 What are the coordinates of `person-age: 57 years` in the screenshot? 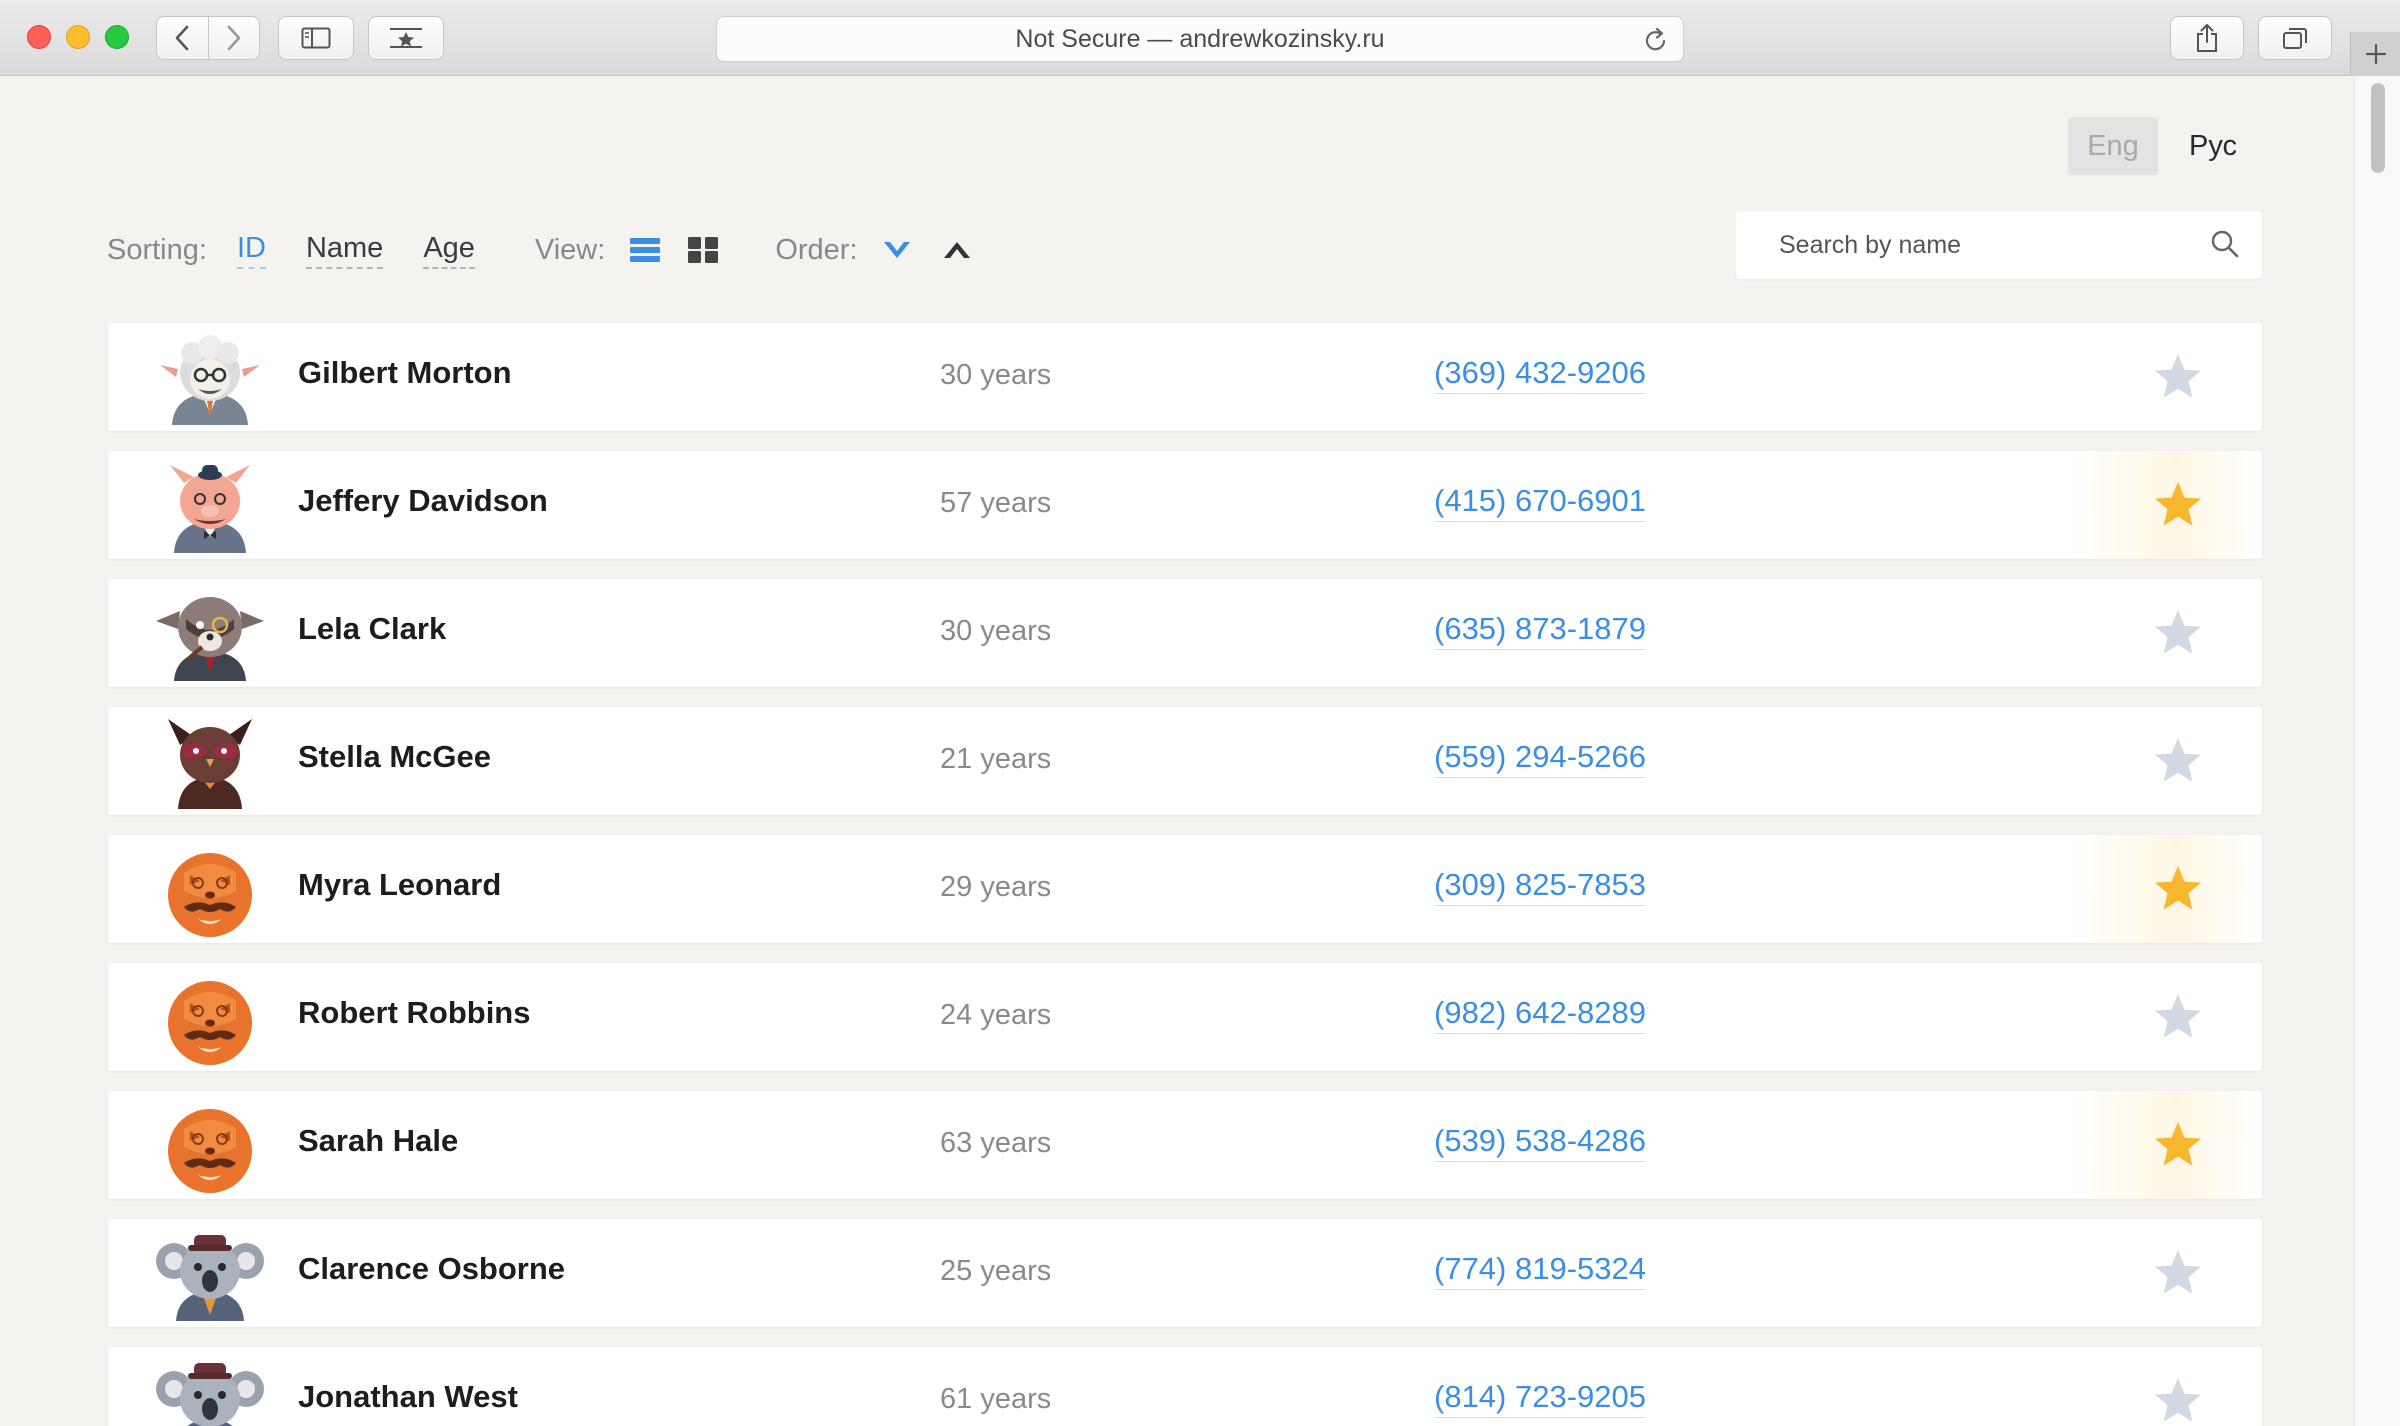 It's located at (996, 503).